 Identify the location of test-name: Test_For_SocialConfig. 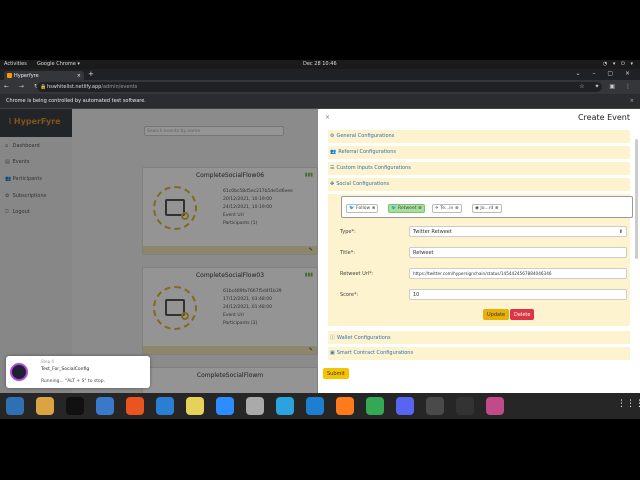
(65, 369).